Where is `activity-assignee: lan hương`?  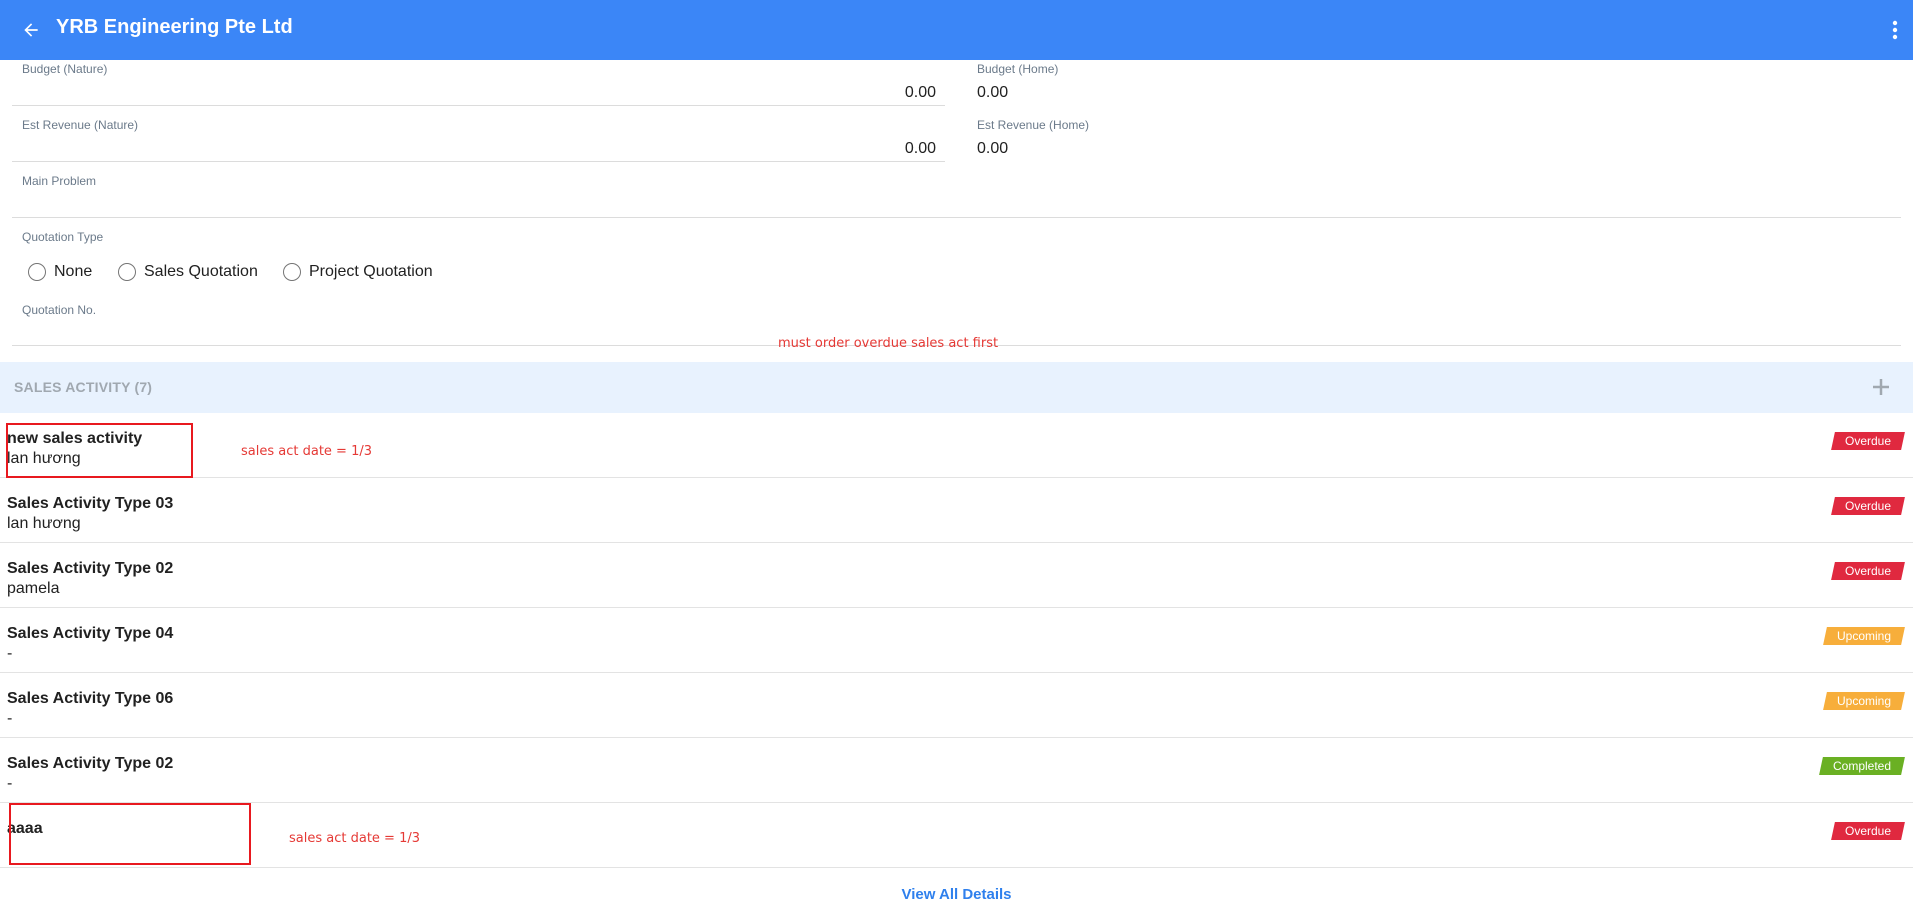
activity-assignee: lan hương is located at coordinates (44, 523).